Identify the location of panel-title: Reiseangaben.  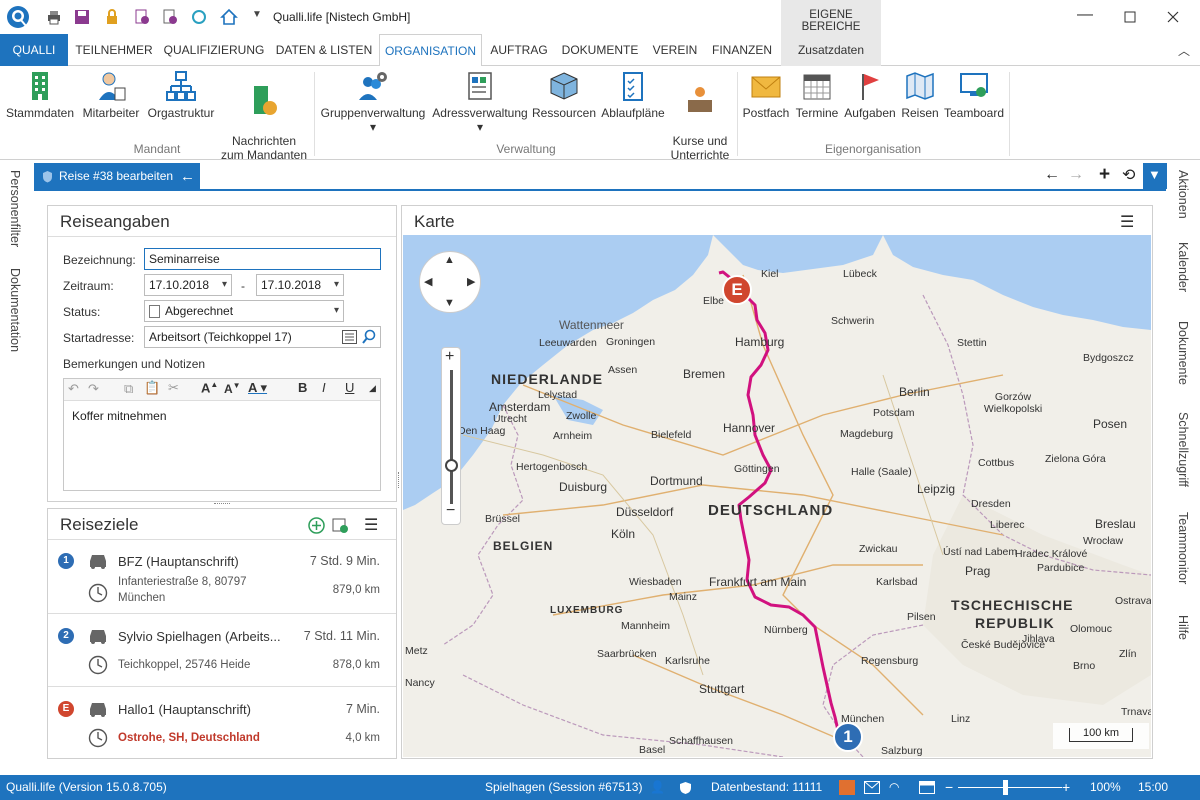
(115, 221).